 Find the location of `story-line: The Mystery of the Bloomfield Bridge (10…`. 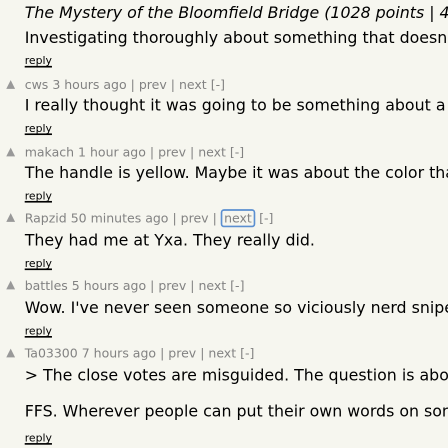

story-line: The Mystery of the Bloomfield Bridge (10… is located at coordinates (236, 14).